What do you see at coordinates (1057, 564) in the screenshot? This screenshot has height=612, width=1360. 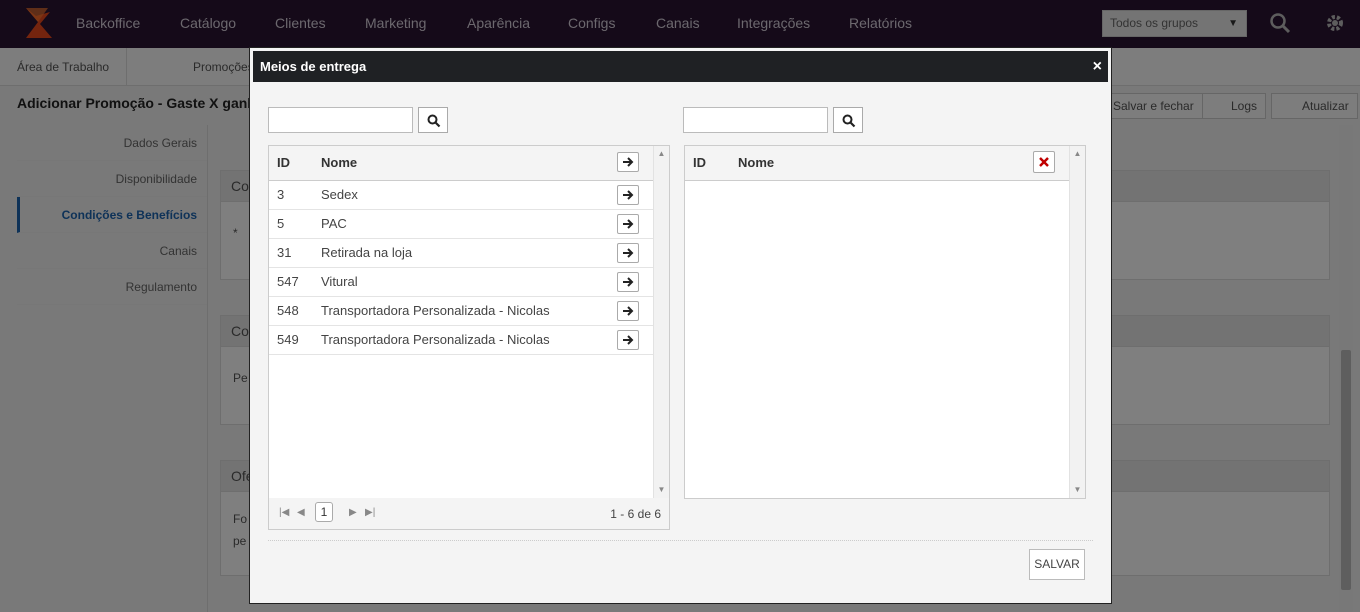 I see `save-button: SALVAR` at bounding box center [1057, 564].